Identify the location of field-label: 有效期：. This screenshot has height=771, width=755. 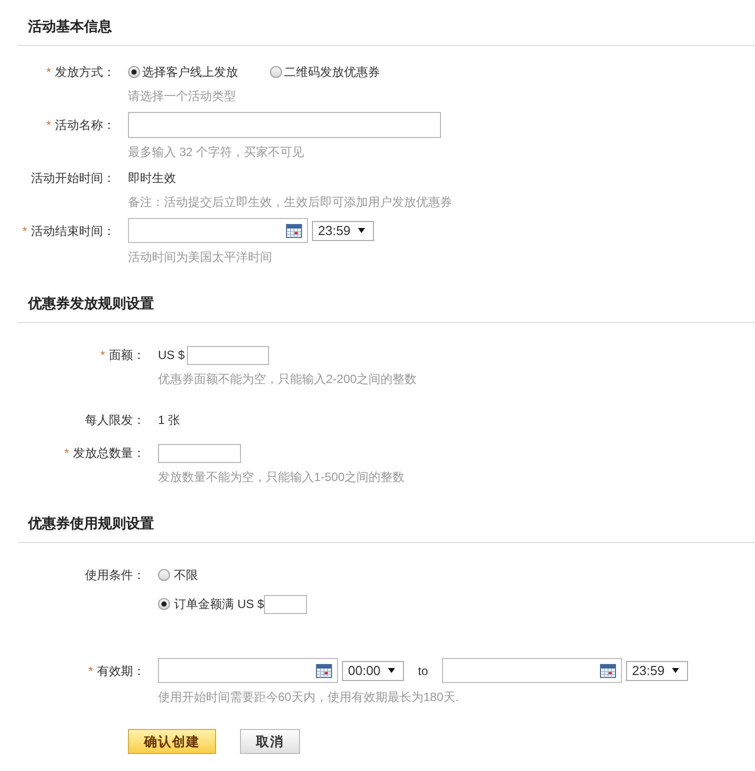
(121, 671).